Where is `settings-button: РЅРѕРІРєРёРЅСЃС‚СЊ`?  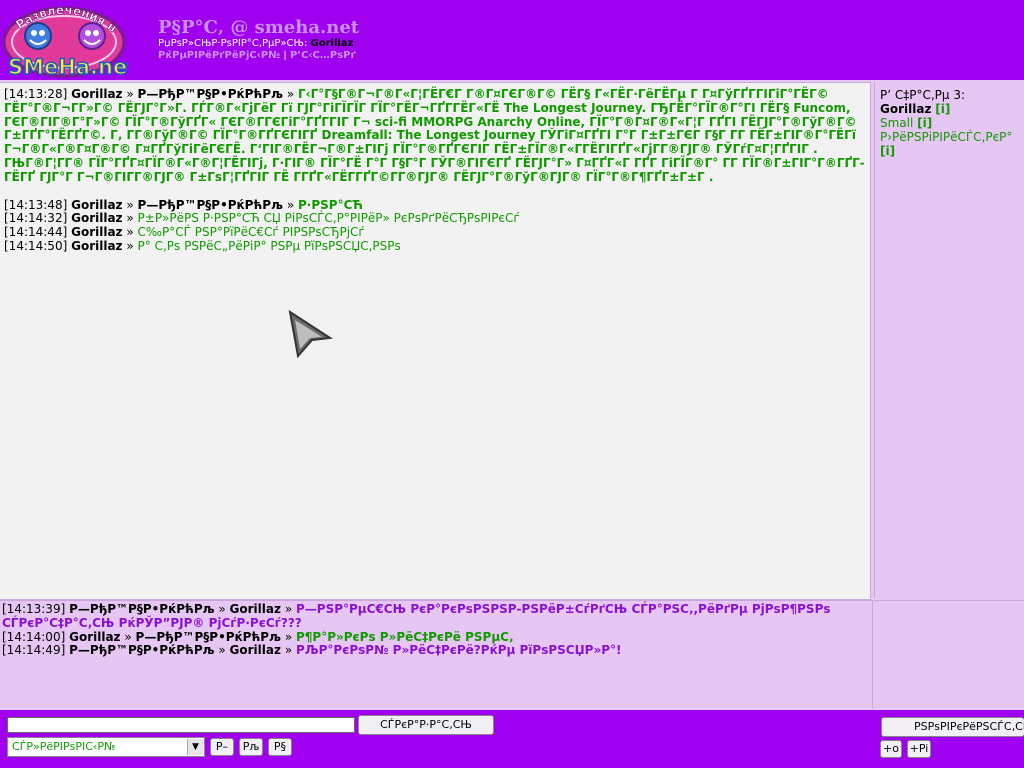 settings-button: РЅРѕРІРєРёРЅСЃС‚СЊ is located at coordinates (952, 727).